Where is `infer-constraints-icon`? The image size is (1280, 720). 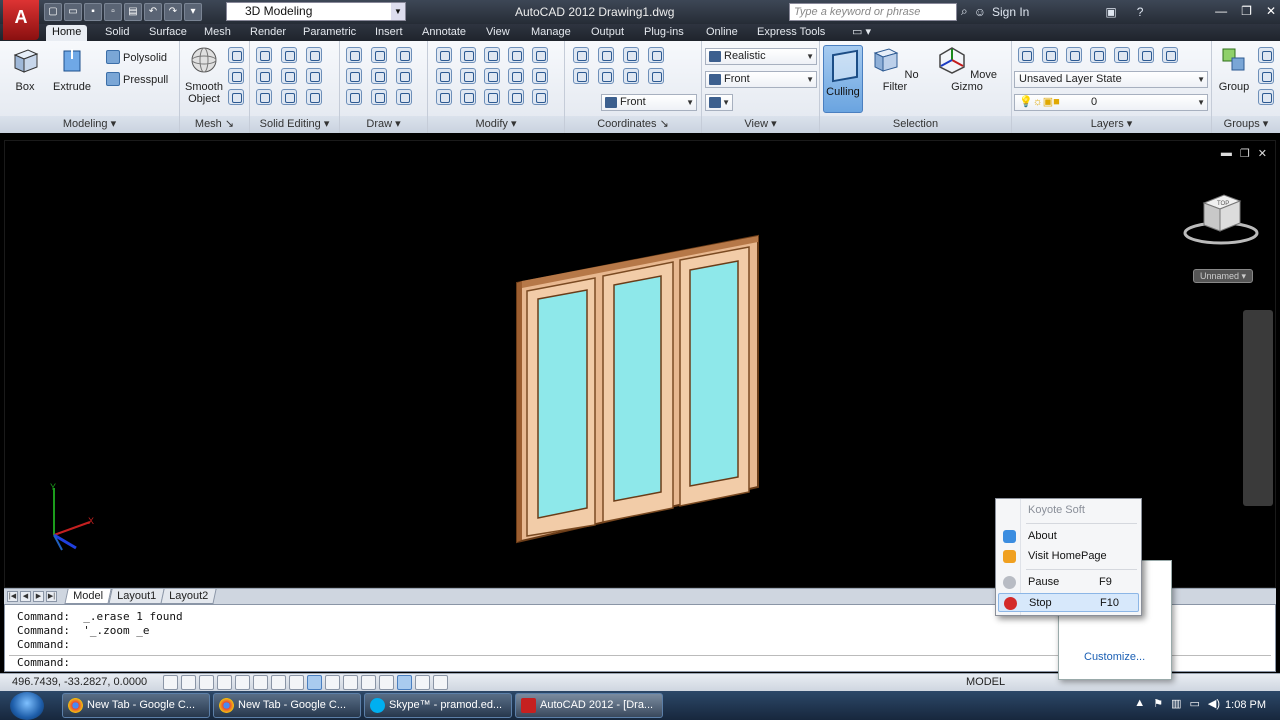
infer-constraints-icon is located at coordinates (170, 682).